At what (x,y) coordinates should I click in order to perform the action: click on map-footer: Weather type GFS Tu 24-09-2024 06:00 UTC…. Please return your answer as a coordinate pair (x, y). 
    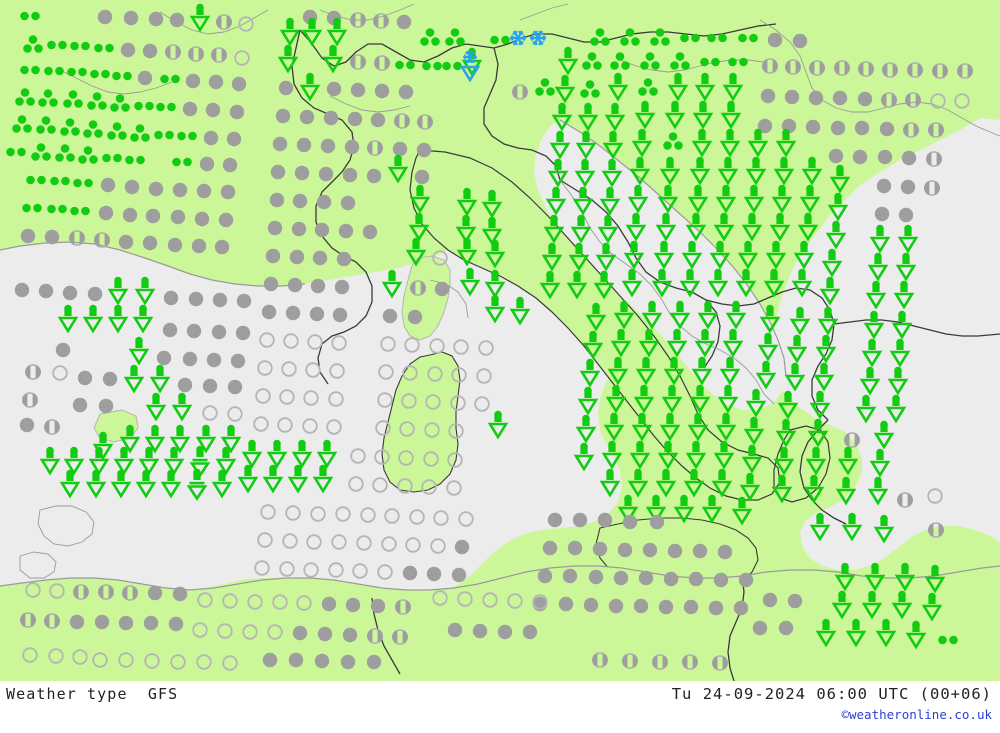
    Looking at the image, I should click on (500, 707).